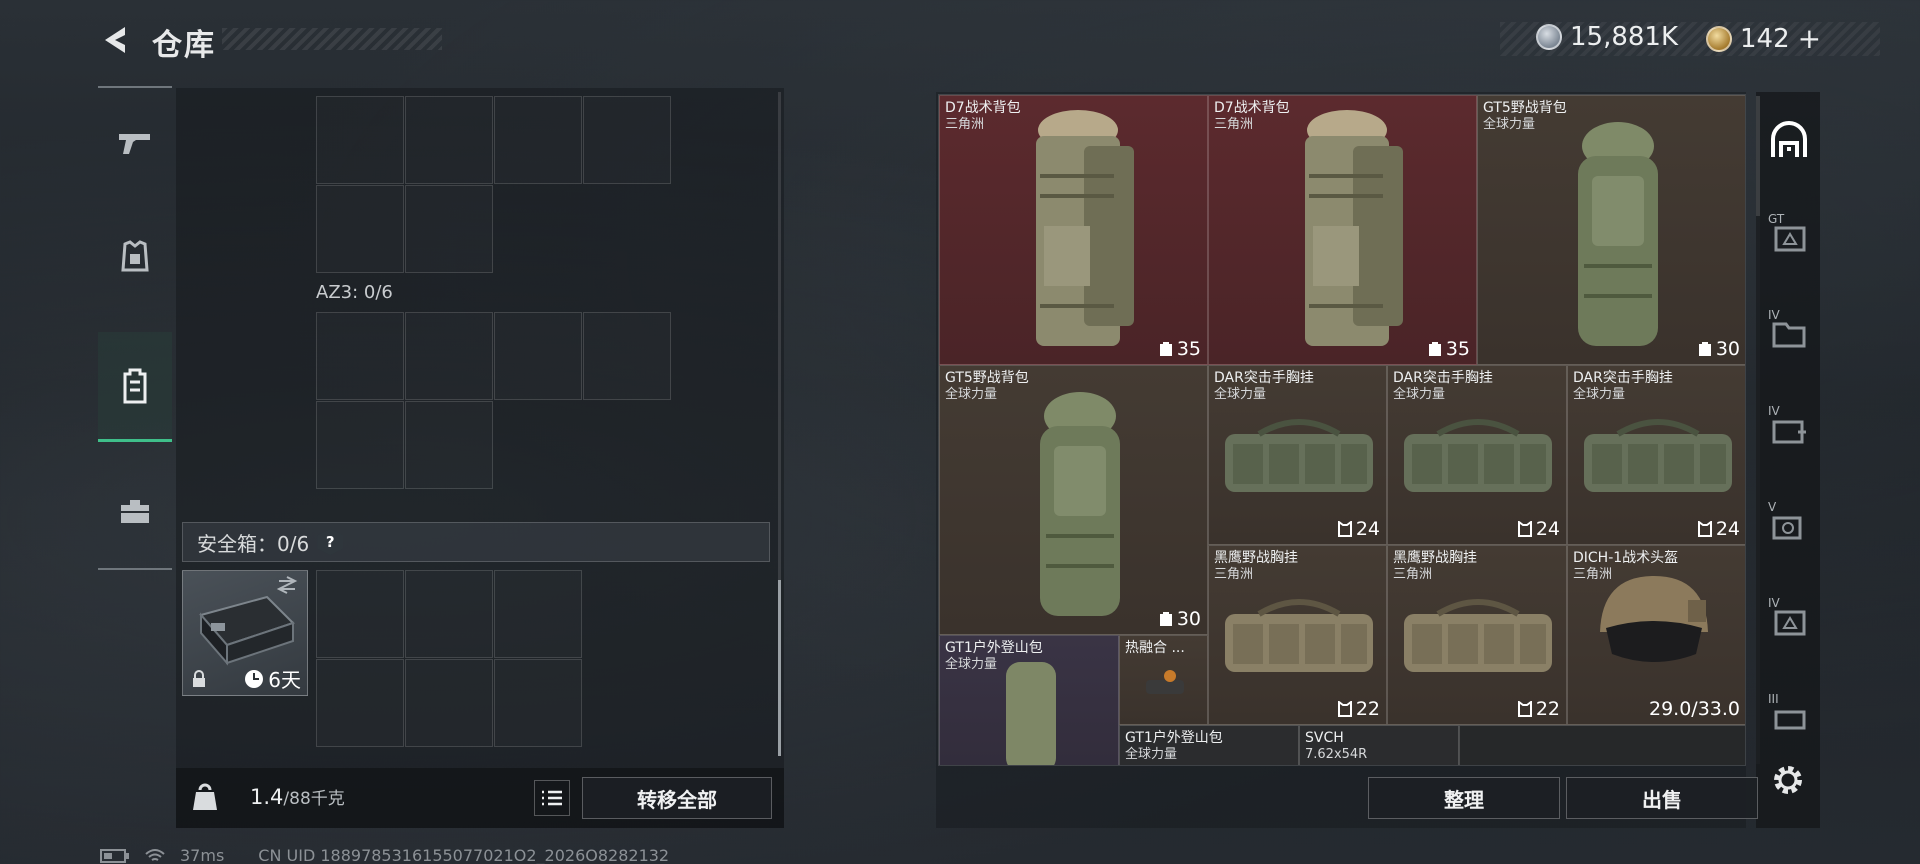  What do you see at coordinates (245, 633) in the screenshot?
I see `safe-box-slot: 6天` at bounding box center [245, 633].